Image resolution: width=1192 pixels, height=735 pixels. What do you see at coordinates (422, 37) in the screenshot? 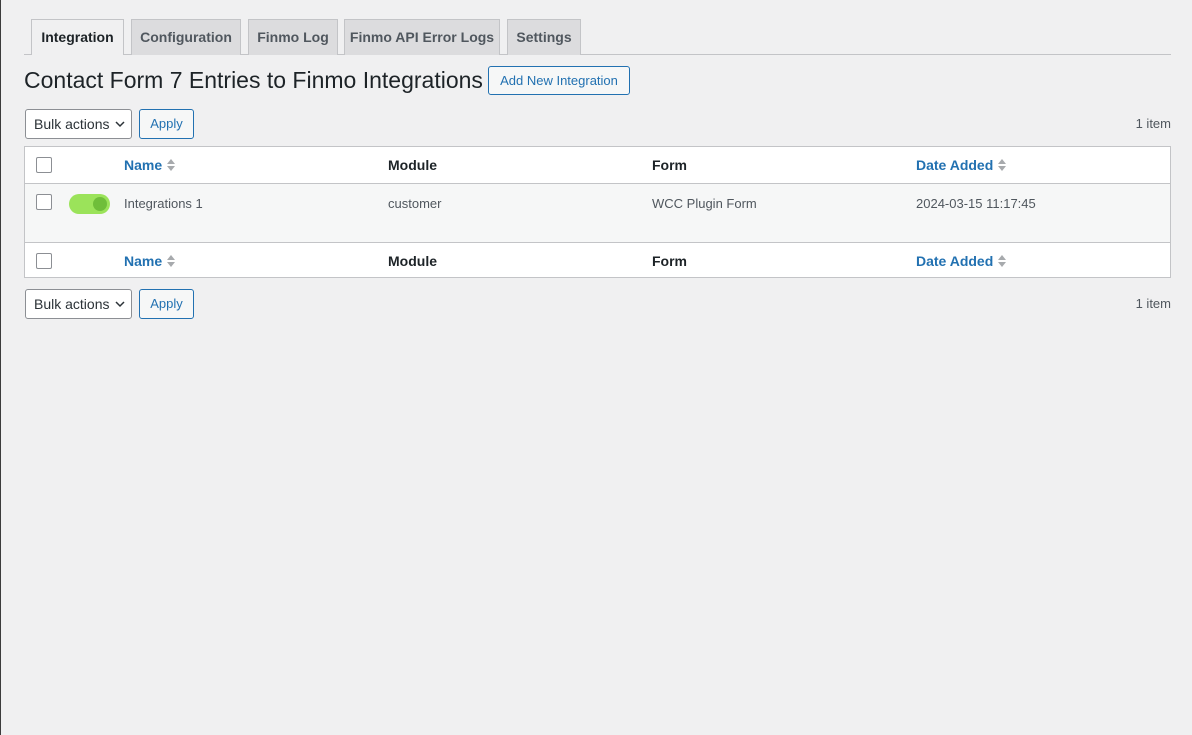
I see `tab-finmo-api-error-logs: Finmo API Error Logs` at bounding box center [422, 37].